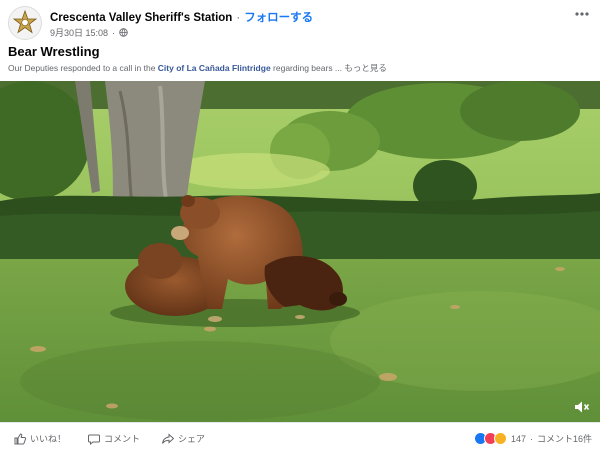 The image size is (600, 457). I want to click on speaker-muted-icon, so click(582, 407).